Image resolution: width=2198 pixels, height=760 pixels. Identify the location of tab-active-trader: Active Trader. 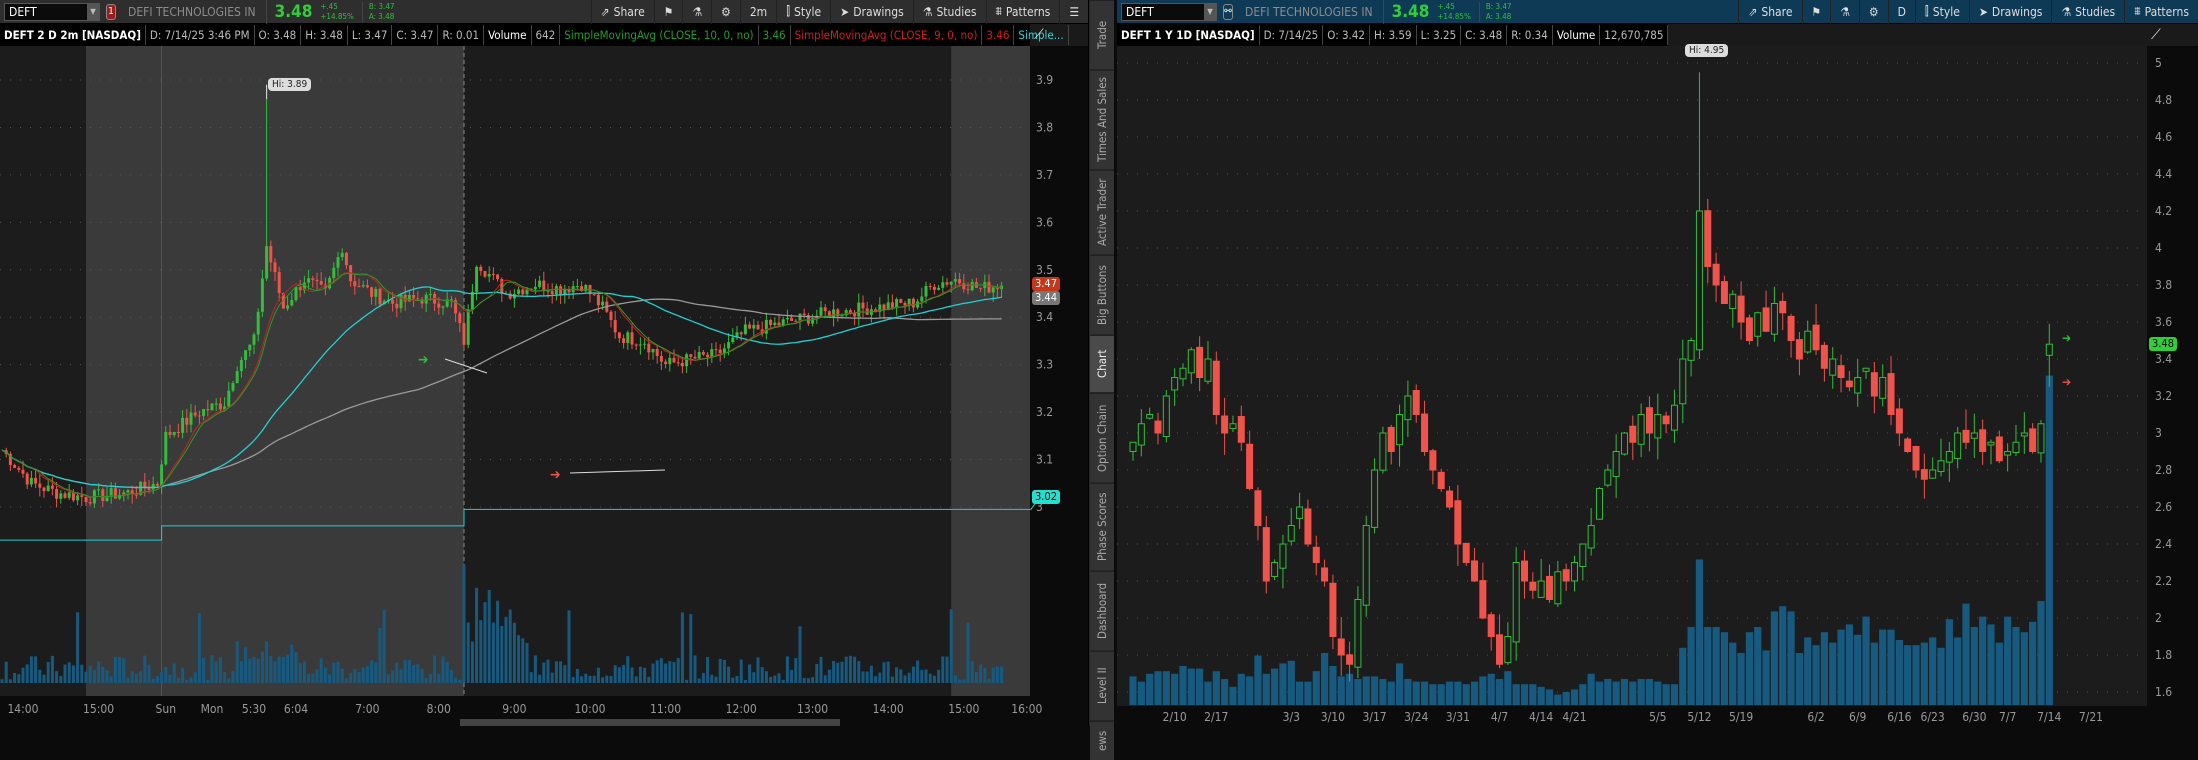
(1102, 212).